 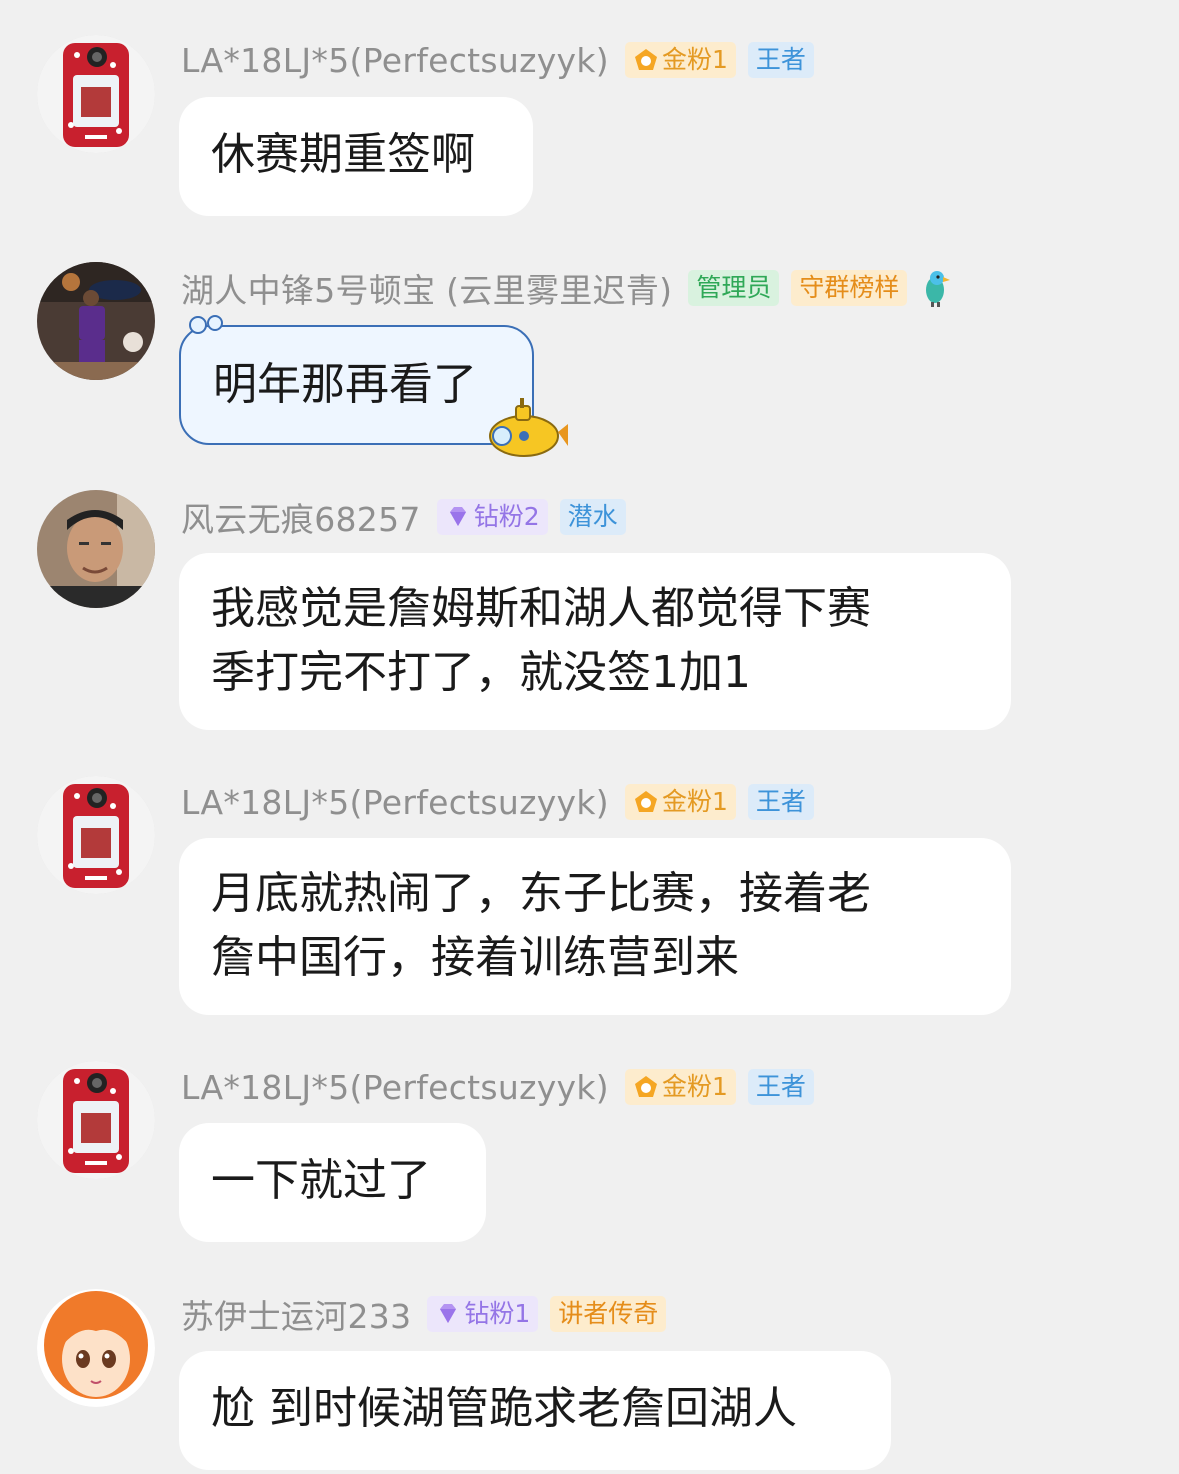 I want to click on fan-level-badge: 钻粉1, so click(x=483, y=1314).